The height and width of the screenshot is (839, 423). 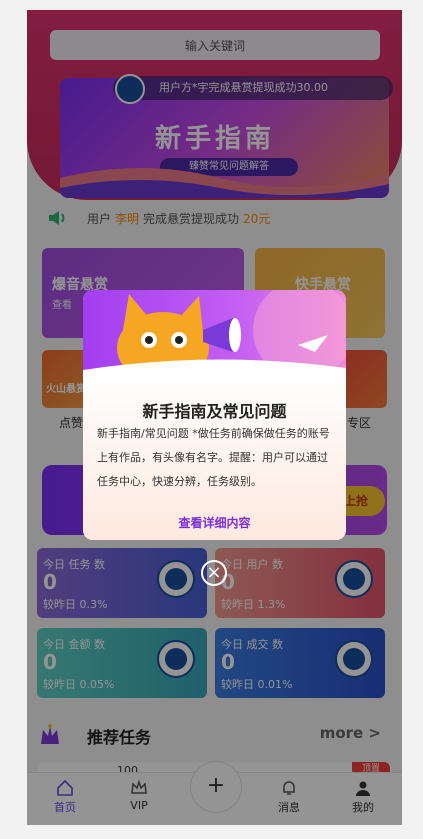 I want to click on modal-title: 新手指南及常见问题, so click(x=214, y=411).